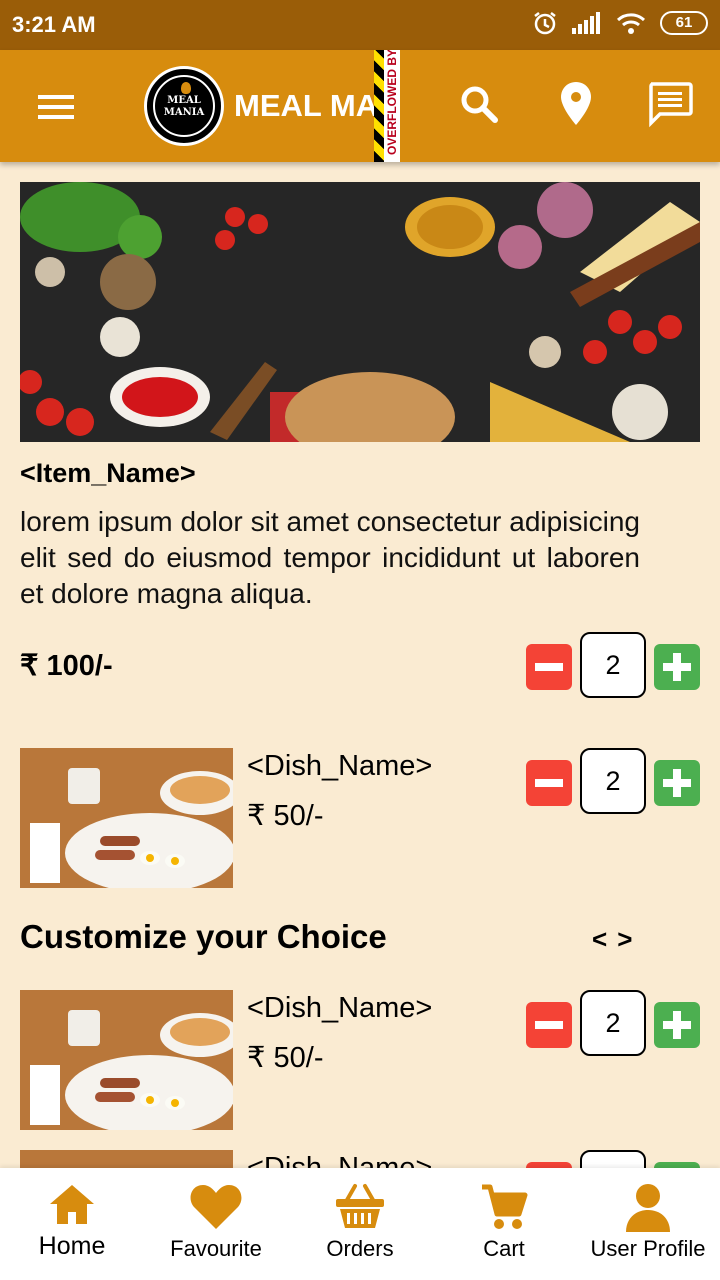 This screenshot has width=720, height=1280. What do you see at coordinates (360, 1248) in the screenshot?
I see `nav-label-orders: Orders` at bounding box center [360, 1248].